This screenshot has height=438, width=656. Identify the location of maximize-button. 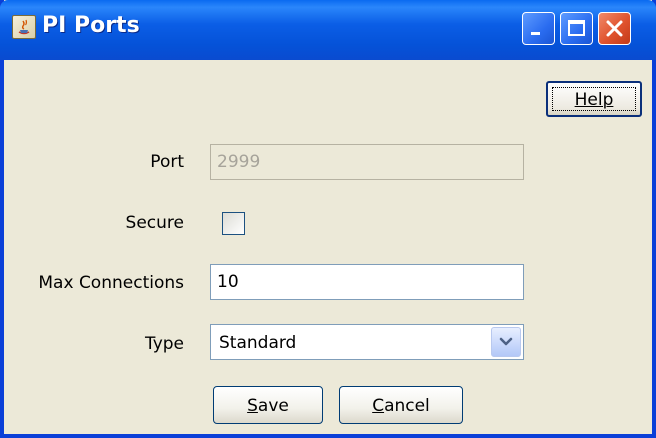
(576, 28).